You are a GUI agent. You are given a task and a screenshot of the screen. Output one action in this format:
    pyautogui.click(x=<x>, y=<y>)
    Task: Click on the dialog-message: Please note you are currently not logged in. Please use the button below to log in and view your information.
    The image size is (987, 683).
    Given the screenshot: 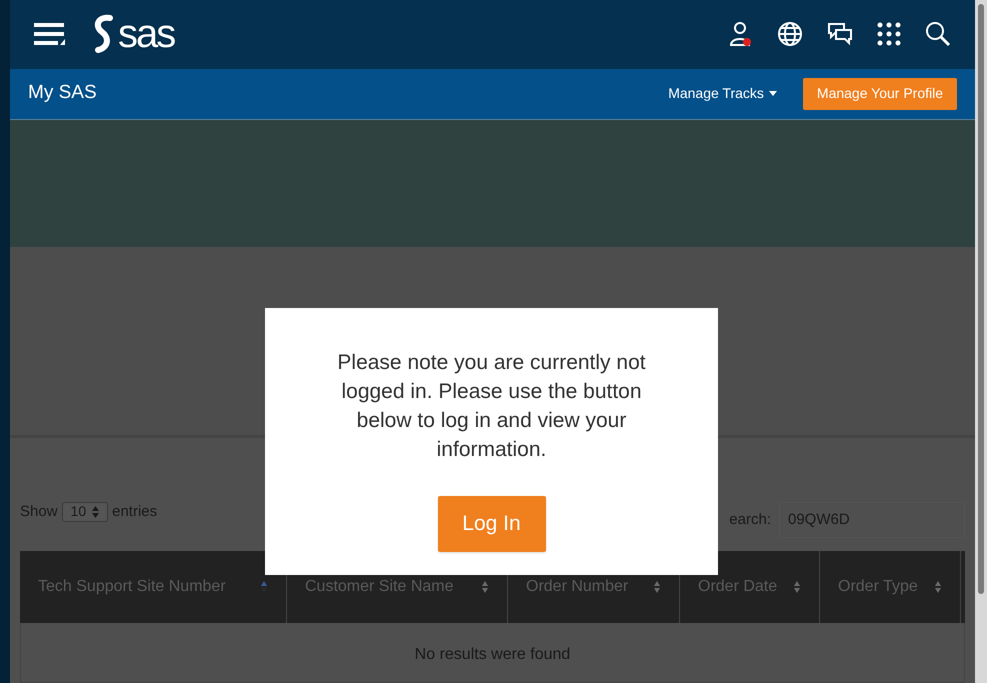 What is the action you would take?
    pyautogui.click(x=491, y=406)
    